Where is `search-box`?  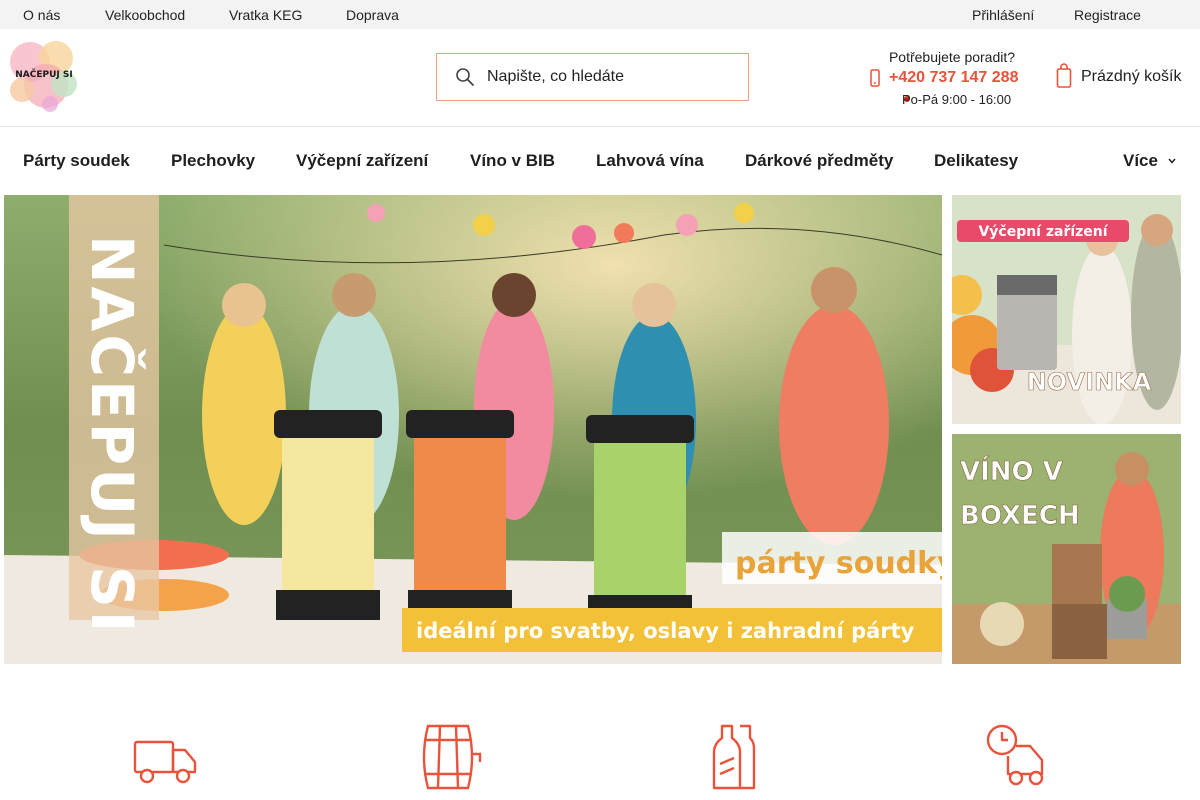
search-box is located at coordinates (592, 77).